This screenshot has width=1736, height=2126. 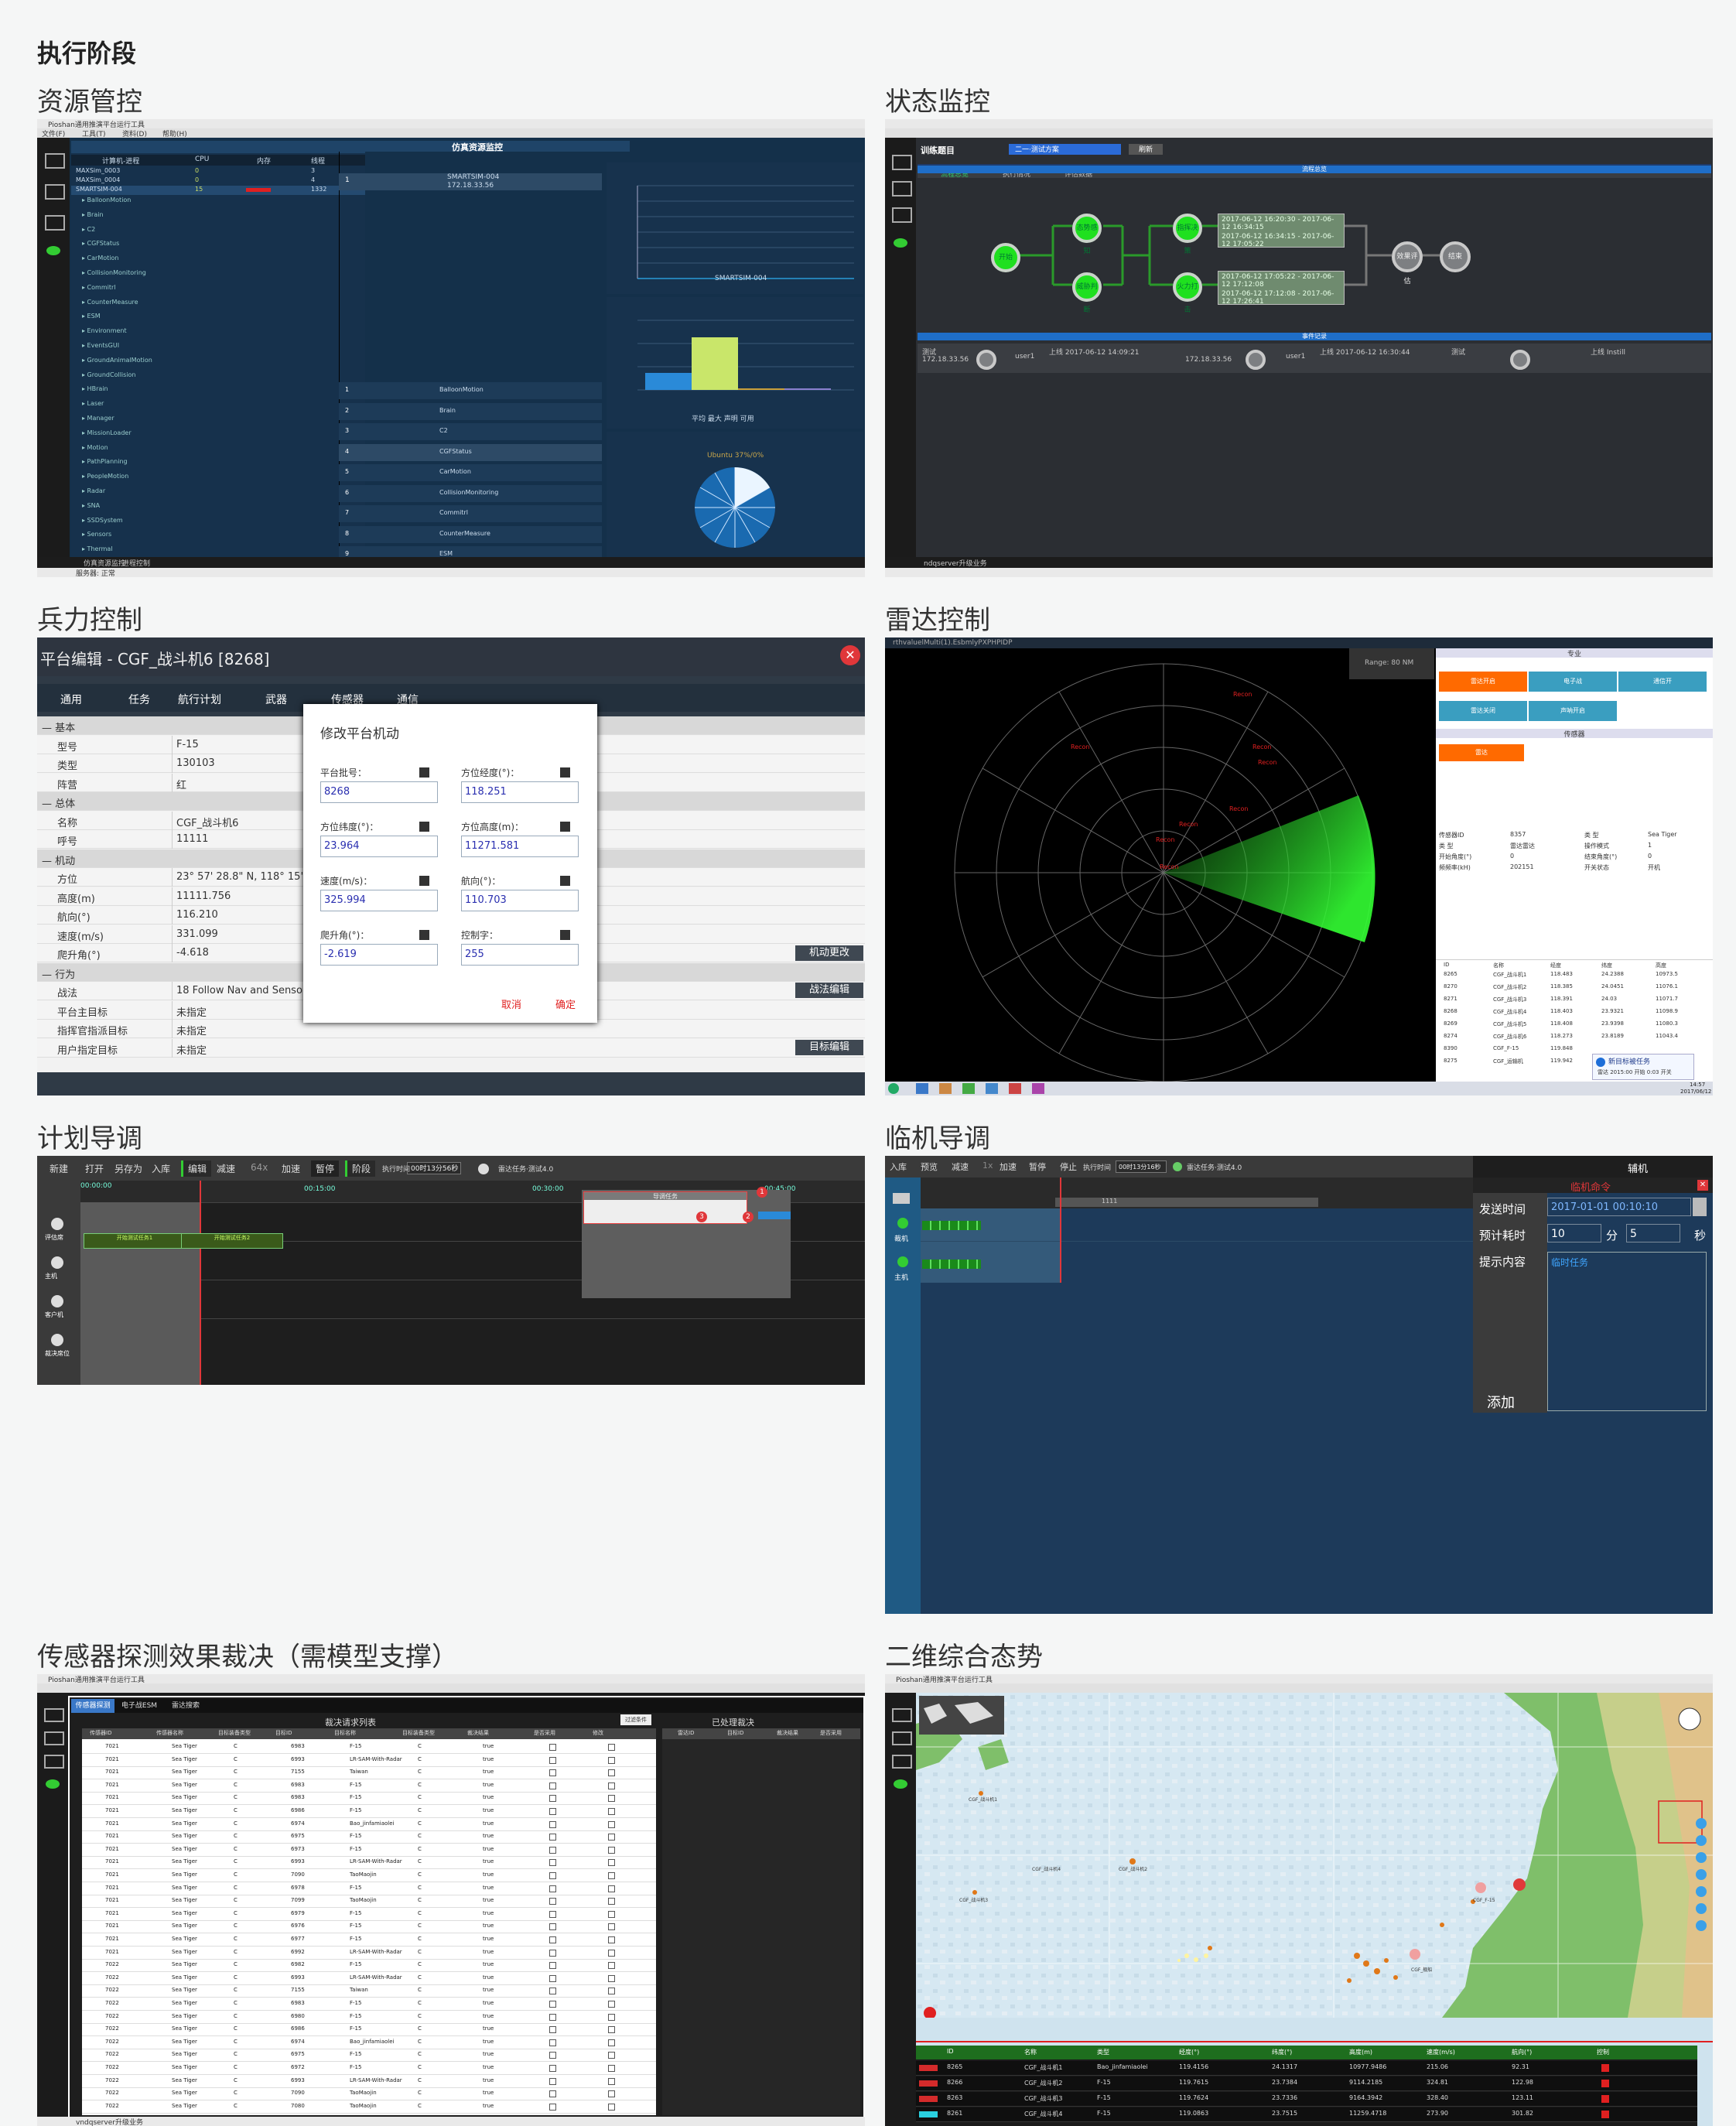 I want to click on training-select: 二一·测试方案, so click(x=1065, y=149).